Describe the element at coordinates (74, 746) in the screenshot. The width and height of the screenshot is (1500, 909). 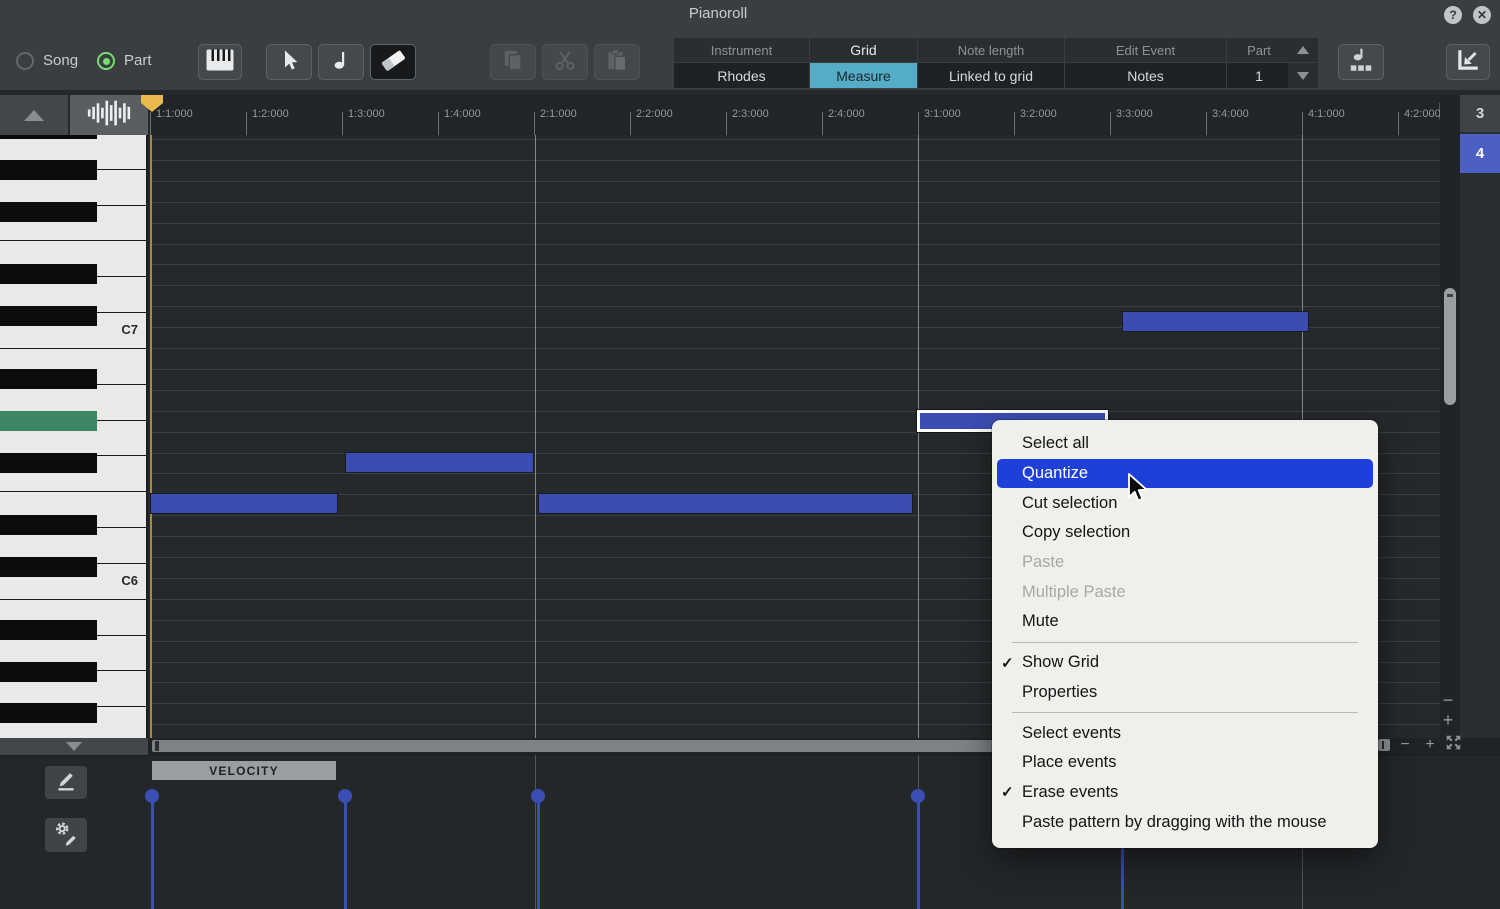
I see `keyboard-scroll-down-button` at that location.